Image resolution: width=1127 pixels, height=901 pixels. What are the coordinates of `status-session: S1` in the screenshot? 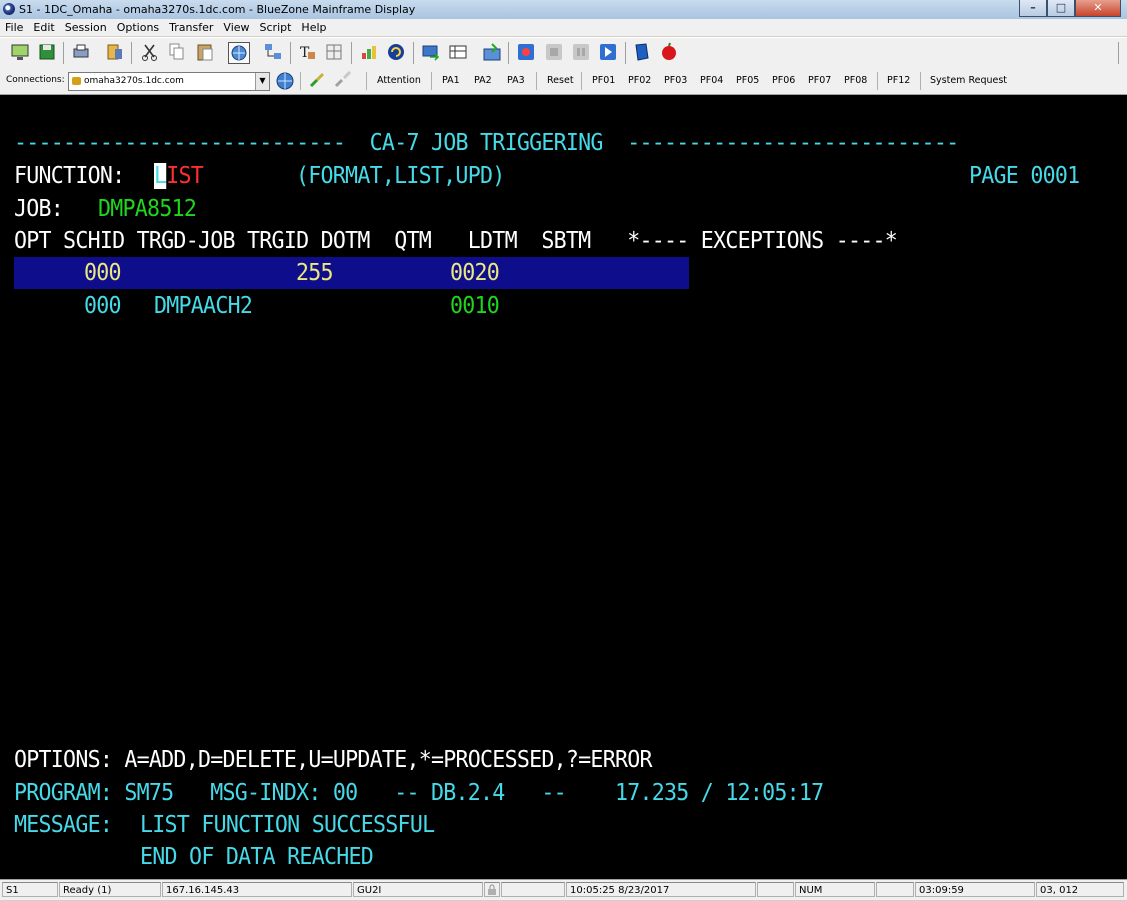 It's located at (30, 889).